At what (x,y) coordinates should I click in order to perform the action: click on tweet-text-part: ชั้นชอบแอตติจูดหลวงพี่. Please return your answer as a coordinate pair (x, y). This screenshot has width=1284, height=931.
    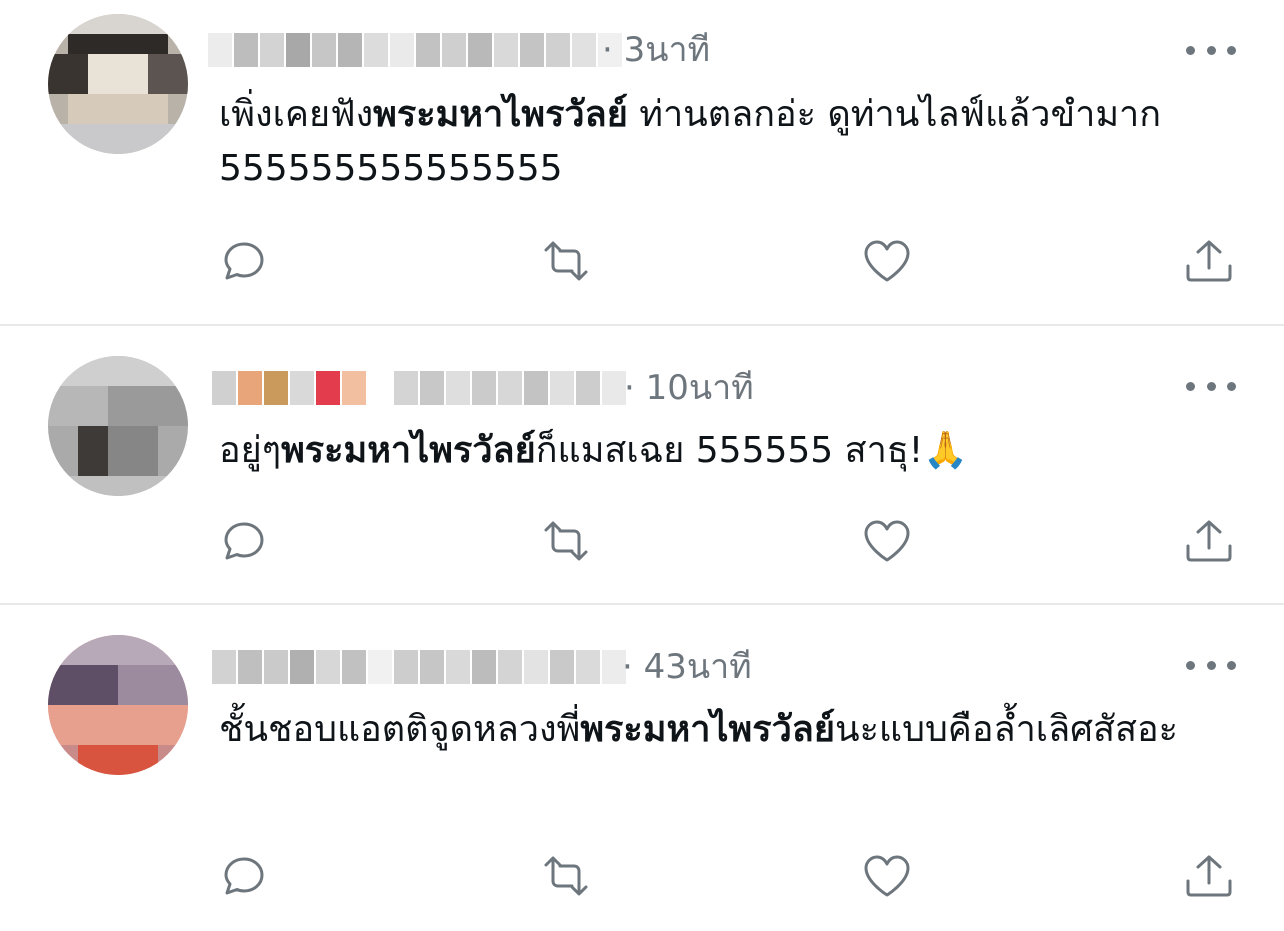
    Looking at the image, I should click on (400, 729).